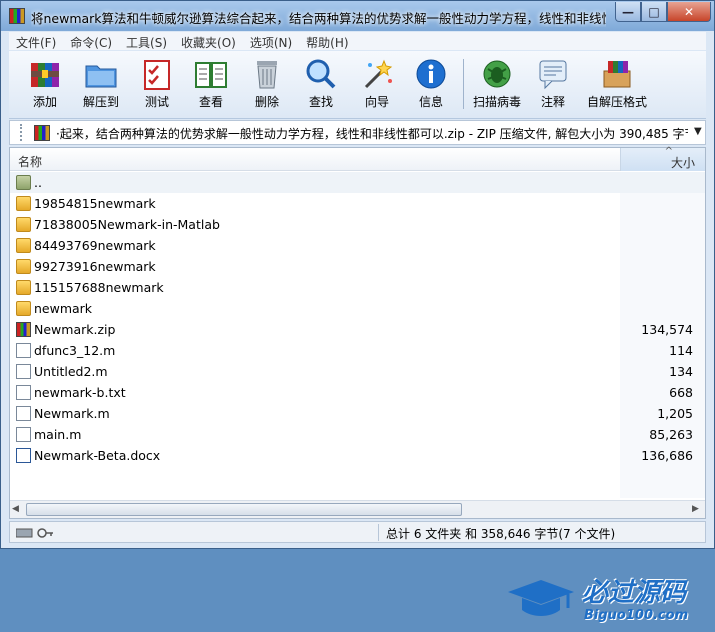 Image resolution: width=715 pixels, height=632 pixels. Describe the element at coordinates (431, 74) in the screenshot. I see `info-icon` at that location.